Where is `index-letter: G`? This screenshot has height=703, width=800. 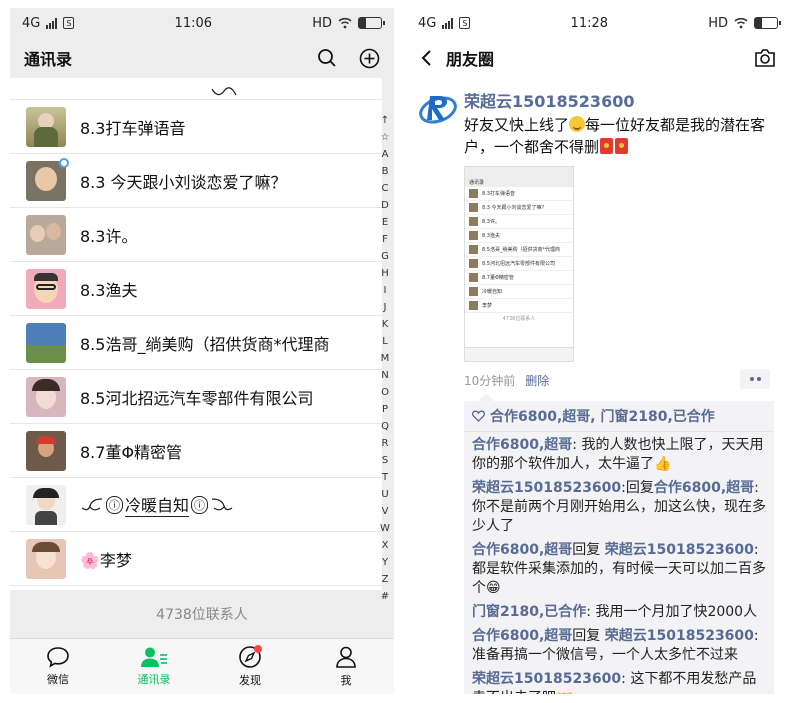 index-letter: G is located at coordinates (385, 256).